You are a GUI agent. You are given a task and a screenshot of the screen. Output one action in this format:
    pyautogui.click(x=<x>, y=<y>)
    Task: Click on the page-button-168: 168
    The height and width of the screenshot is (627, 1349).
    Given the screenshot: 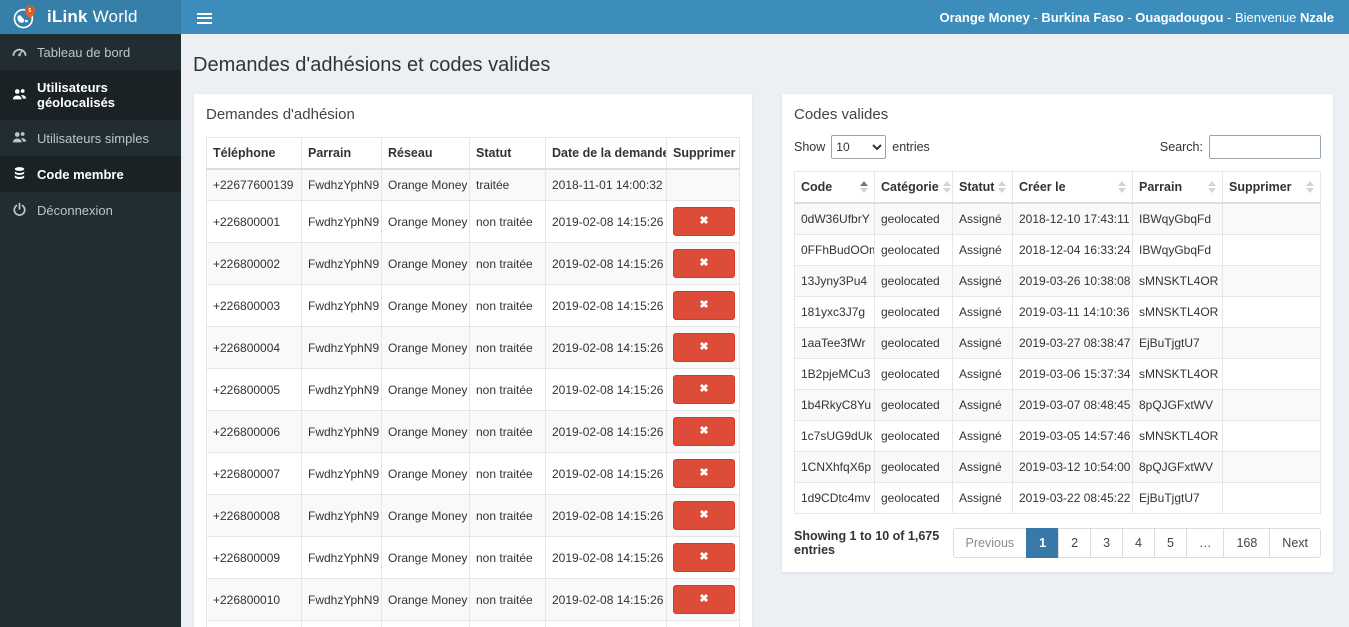 What is the action you would take?
    pyautogui.click(x=1247, y=543)
    